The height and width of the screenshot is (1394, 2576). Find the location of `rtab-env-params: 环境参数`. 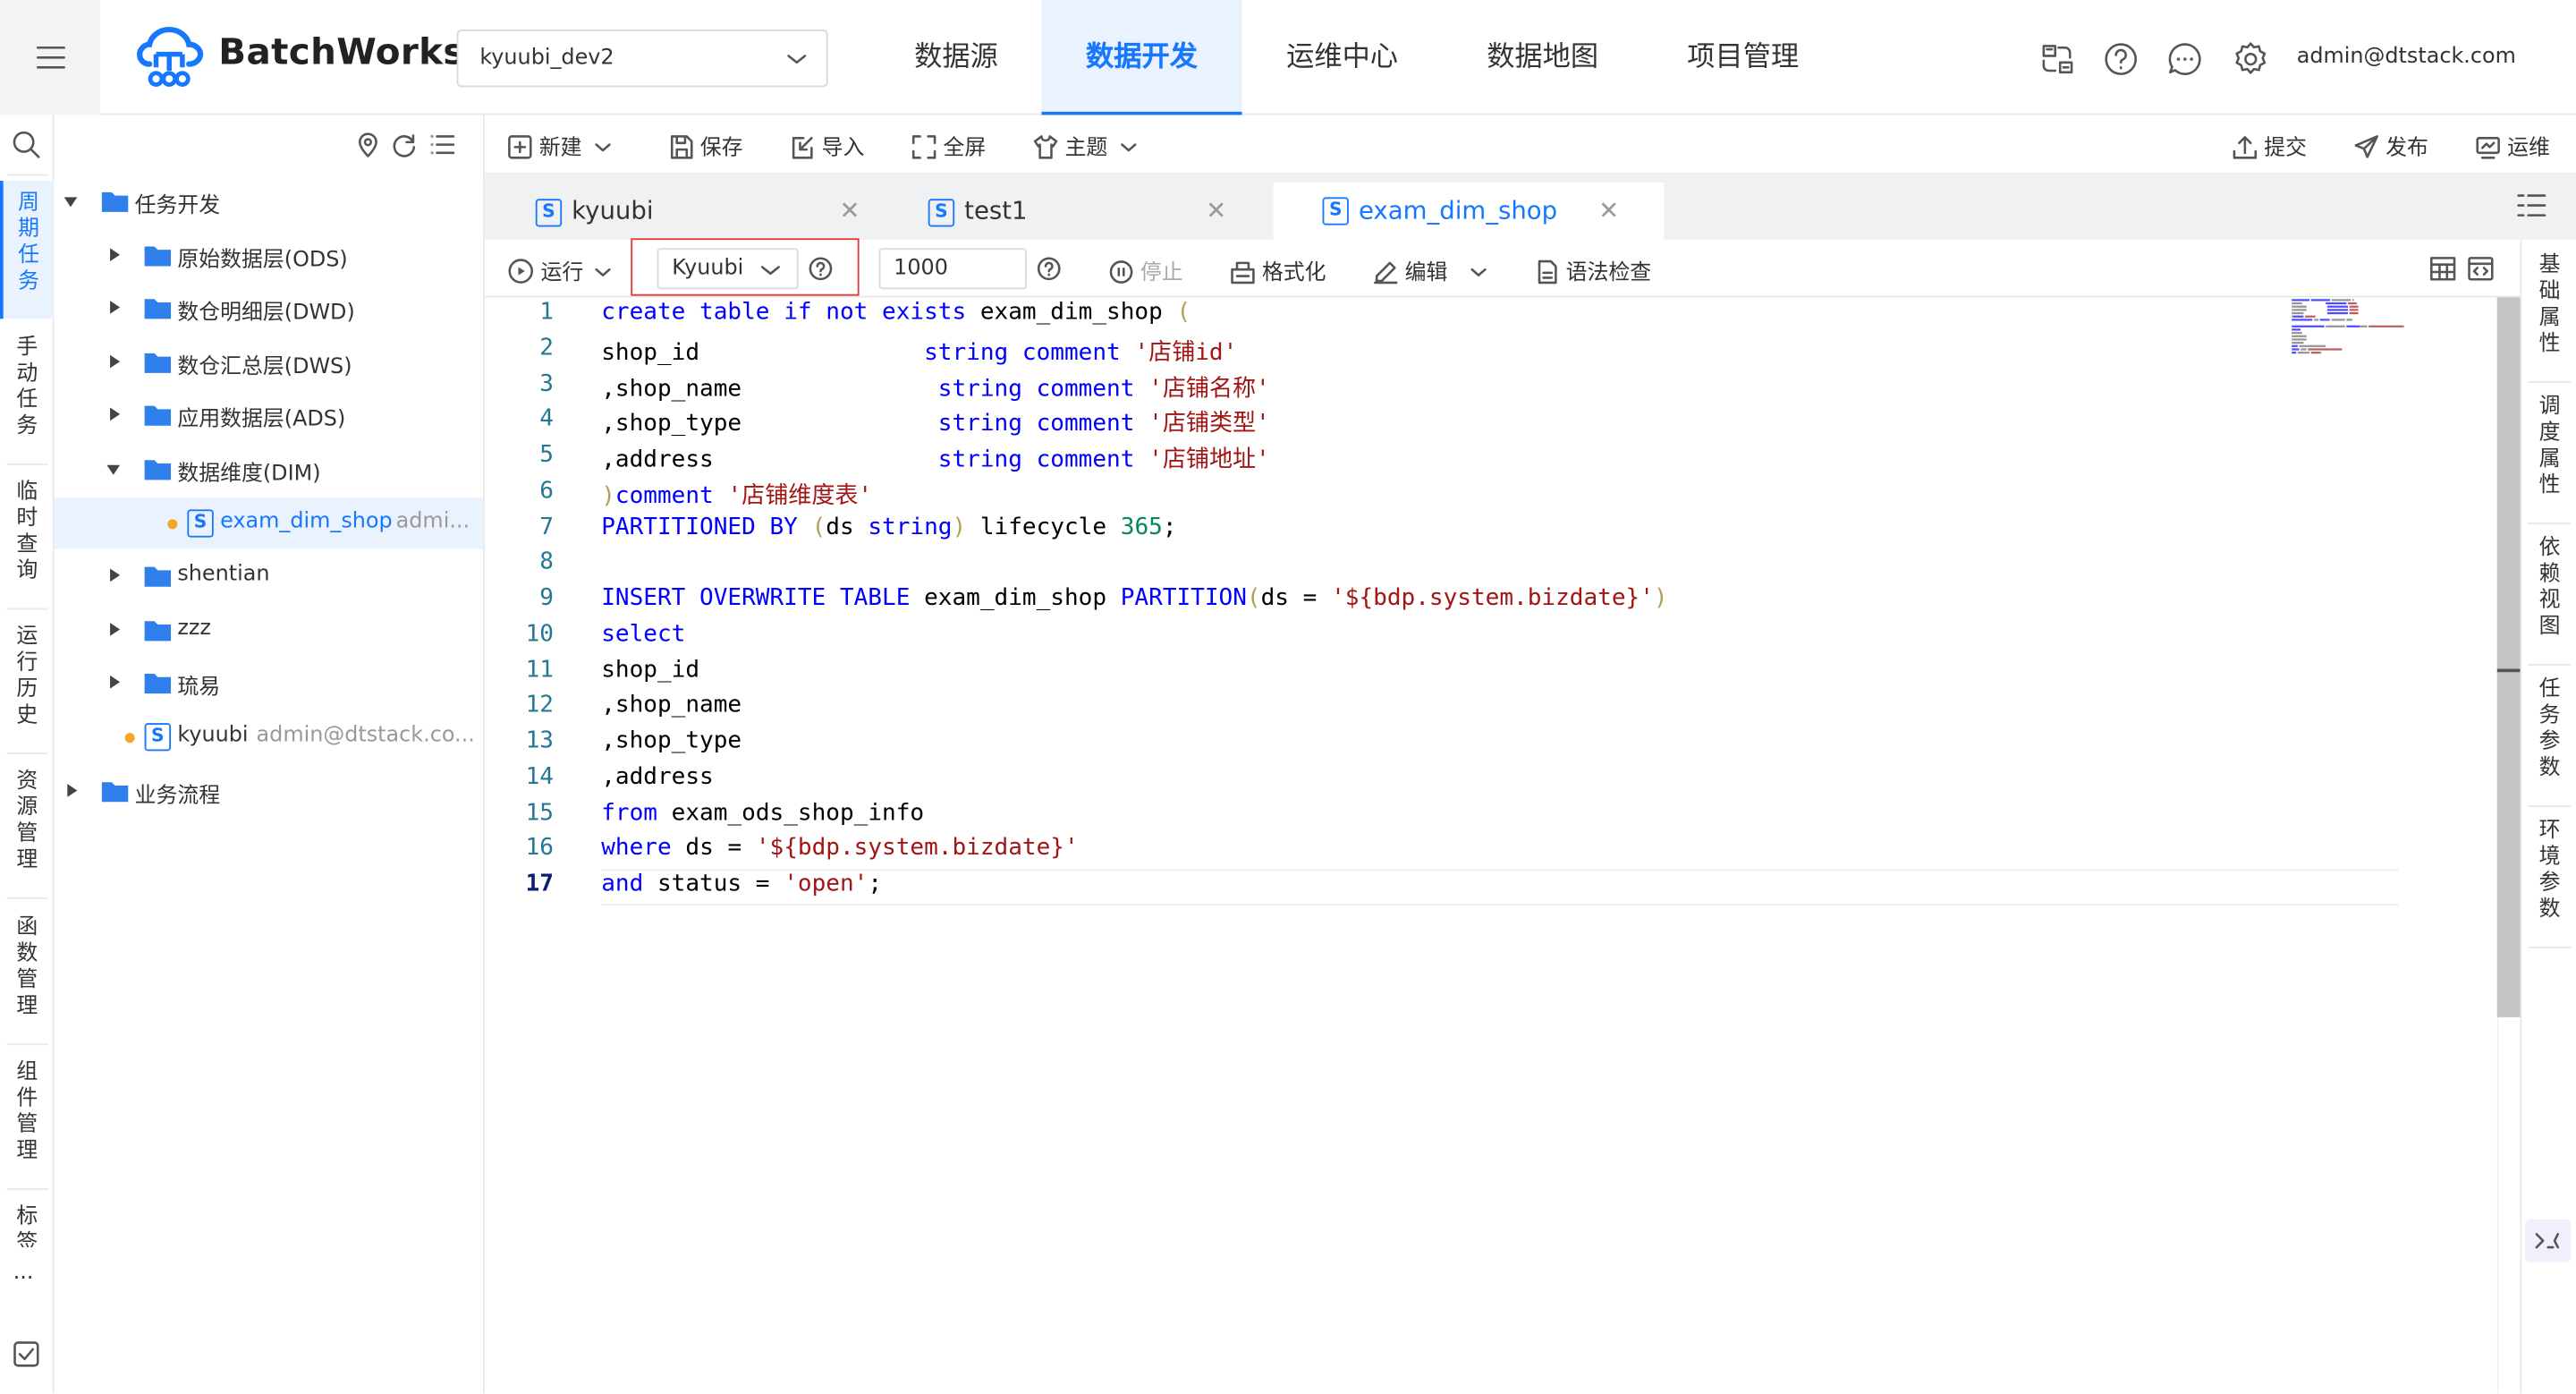

rtab-env-params: 环境参数 is located at coordinates (2548, 883).